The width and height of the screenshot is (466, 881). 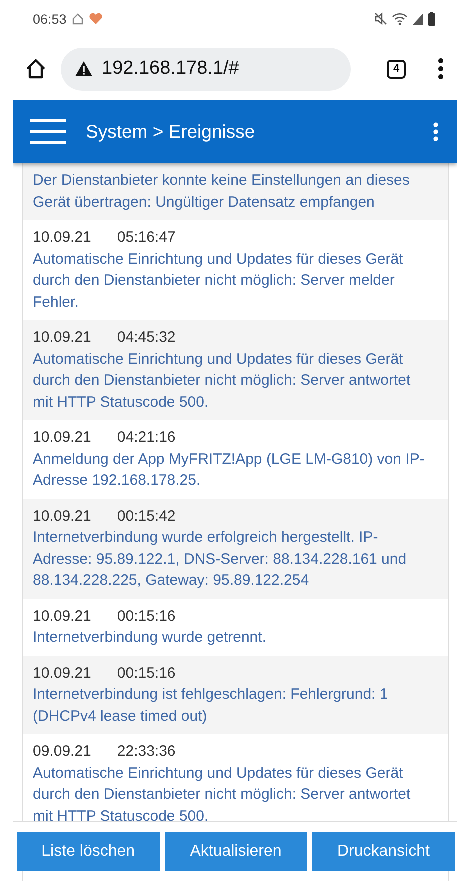 What do you see at coordinates (50, 19) in the screenshot?
I see `clock: 06:53` at bounding box center [50, 19].